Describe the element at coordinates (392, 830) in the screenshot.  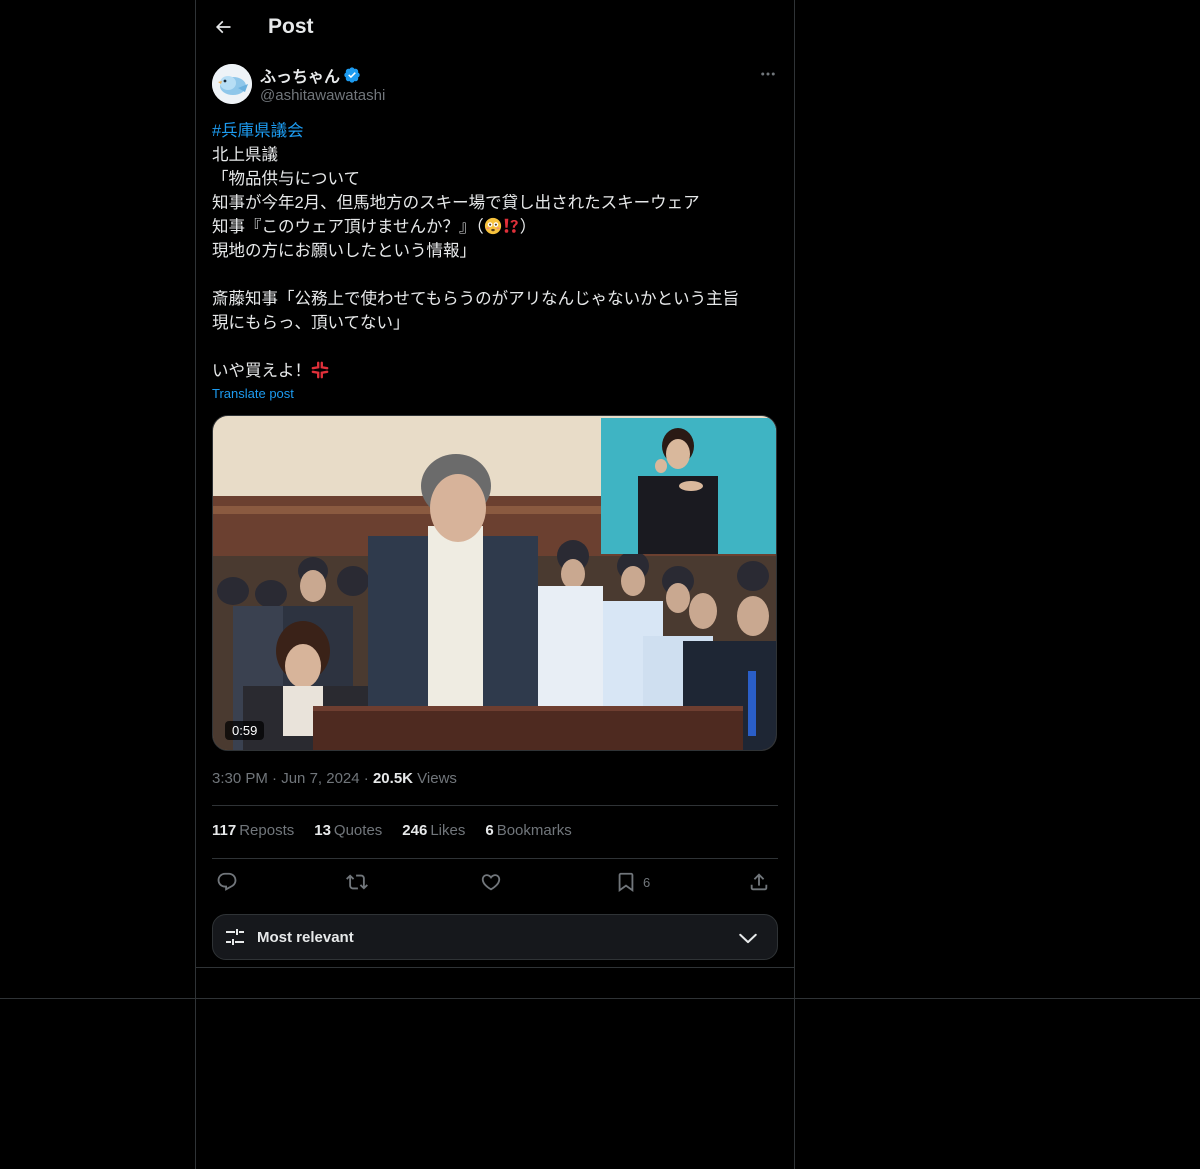
I see `engagement-stats: 117 Reposts 13 Quotes 246 Likes 6 Bookmarks` at that location.